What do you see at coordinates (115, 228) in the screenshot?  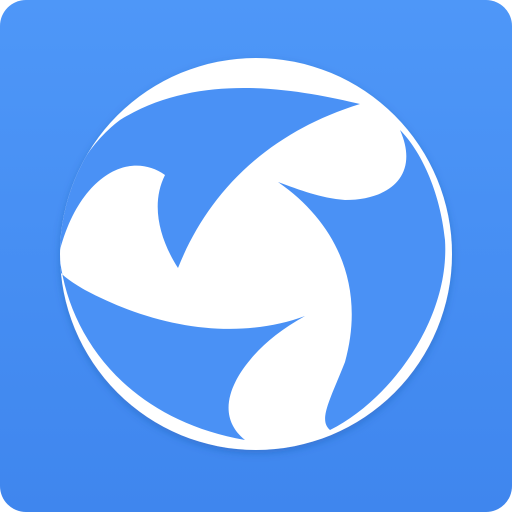 I see `head-left-icon` at bounding box center [115, 228].